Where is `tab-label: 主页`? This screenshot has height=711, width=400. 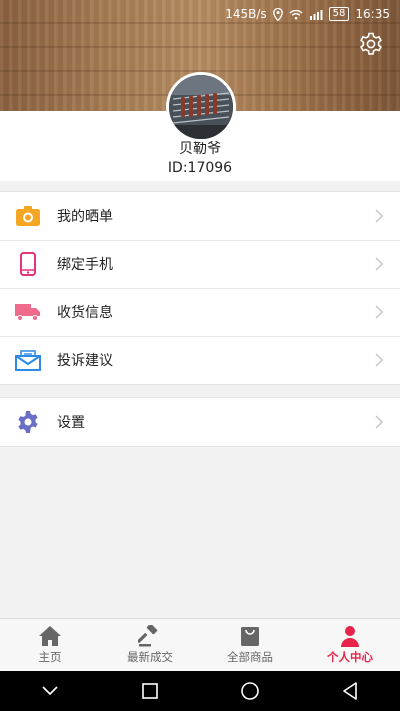
tab-label: 主页 is located at coordinates (50, 657).